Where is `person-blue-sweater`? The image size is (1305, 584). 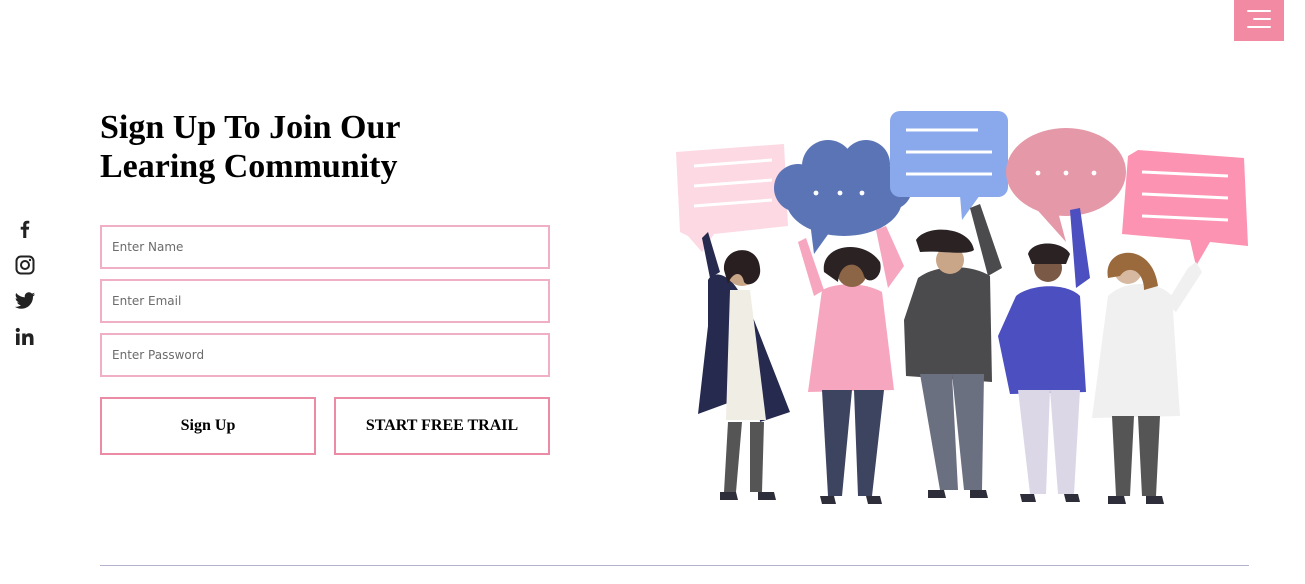
person-blue-sweater is located at coordinates (1044, 355).